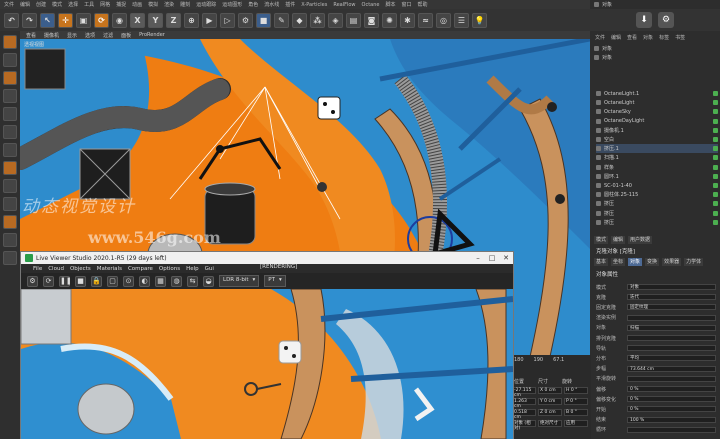  Describe the element at coordinates (657, 185) in the screenshot. I see `object-row: SC-01-1-40` at that location.